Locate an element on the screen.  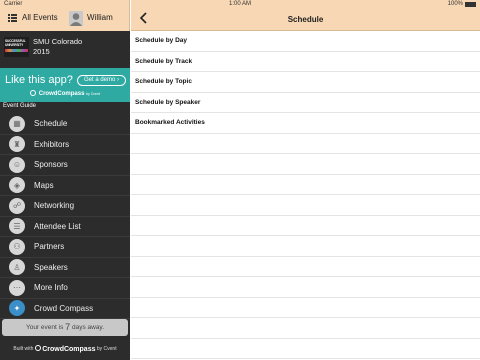
countdown-days: 7 is located at coordinates (68, 327).